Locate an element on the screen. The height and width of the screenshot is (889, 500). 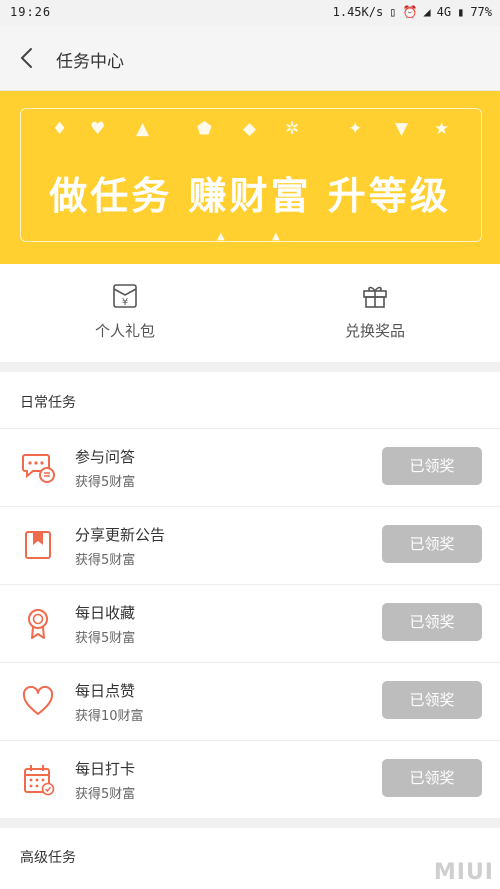
task-row: 每日点赞 获得10财富 已领奖 is located at coordinates (250, 701).